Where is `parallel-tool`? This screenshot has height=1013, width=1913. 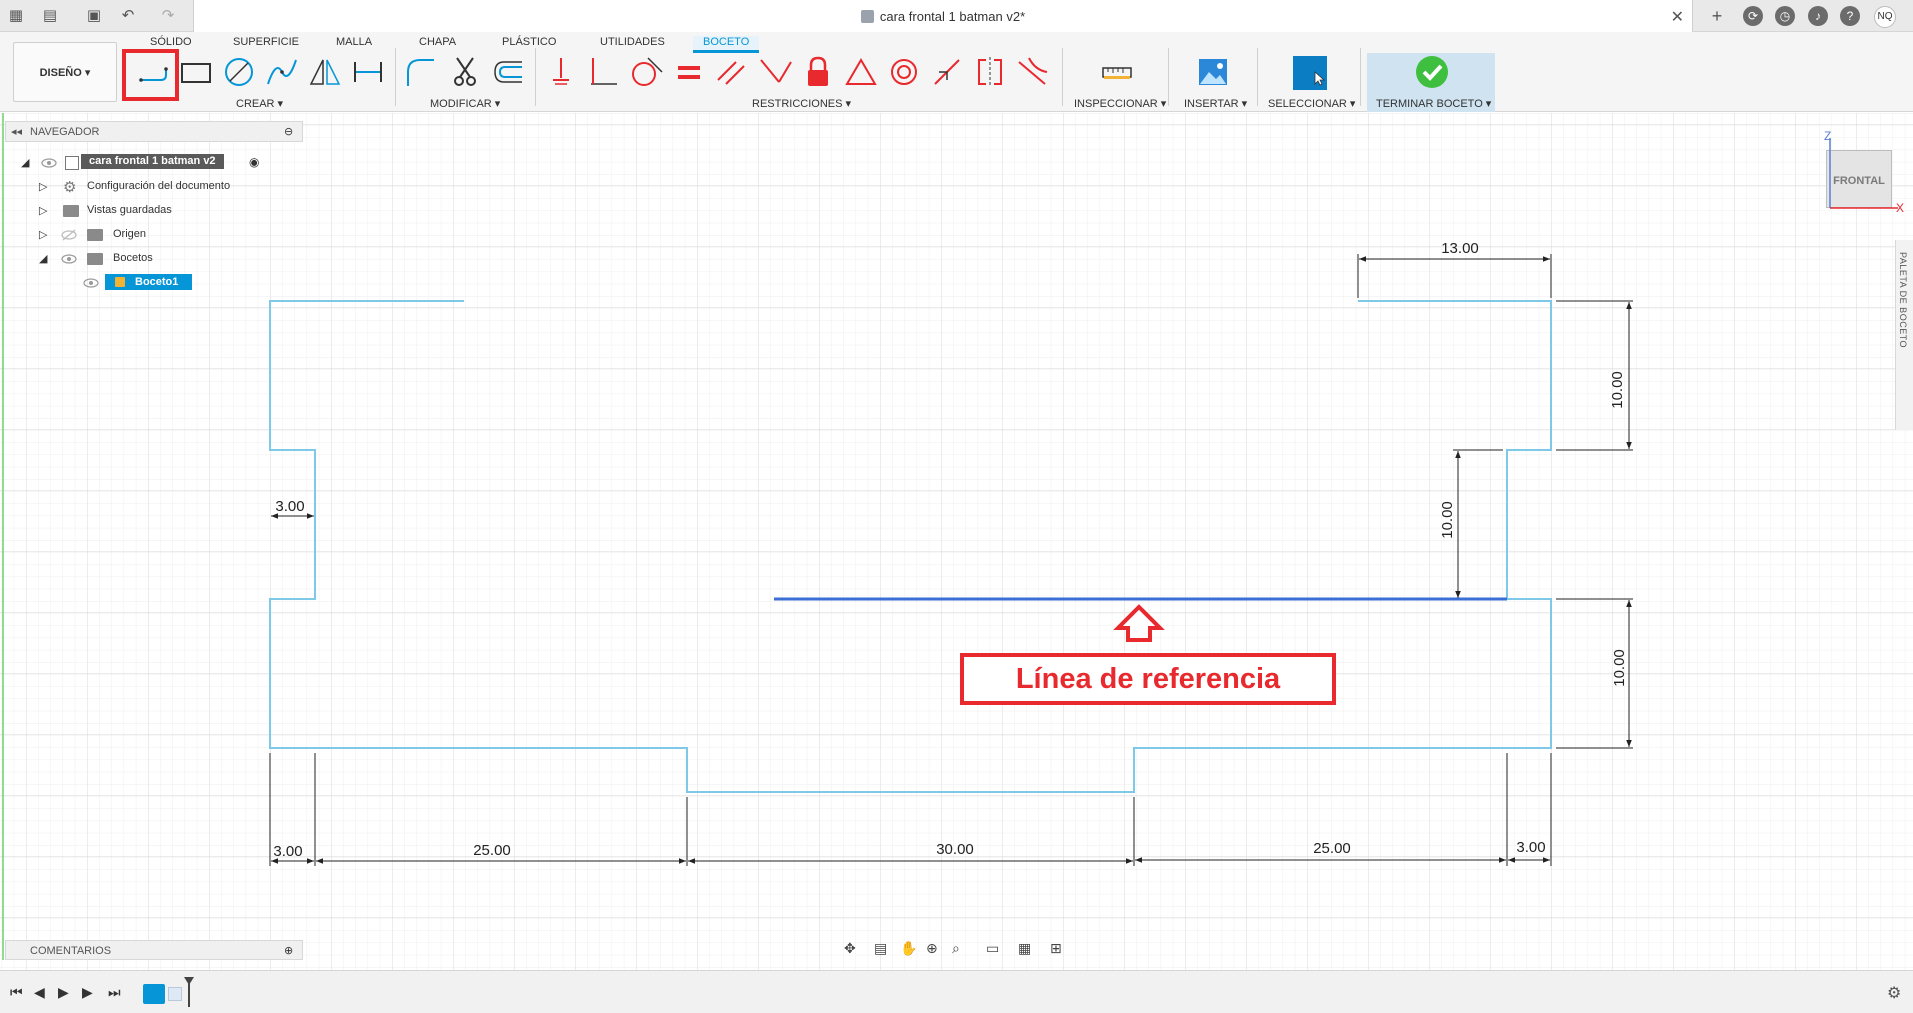 parallel-tool is located at coordinates (732, 72).